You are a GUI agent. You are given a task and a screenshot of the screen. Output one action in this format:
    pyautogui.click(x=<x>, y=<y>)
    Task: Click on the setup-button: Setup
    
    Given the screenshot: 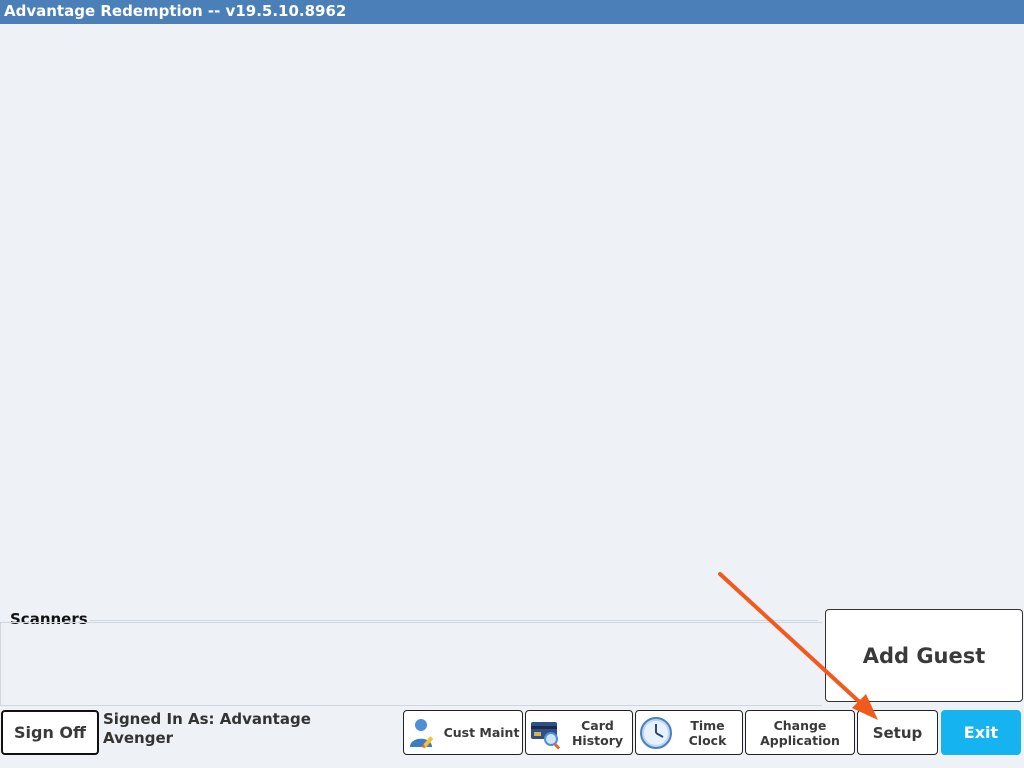 What is the action you would take?
    pyautogui.click(x=897, y=732)
    